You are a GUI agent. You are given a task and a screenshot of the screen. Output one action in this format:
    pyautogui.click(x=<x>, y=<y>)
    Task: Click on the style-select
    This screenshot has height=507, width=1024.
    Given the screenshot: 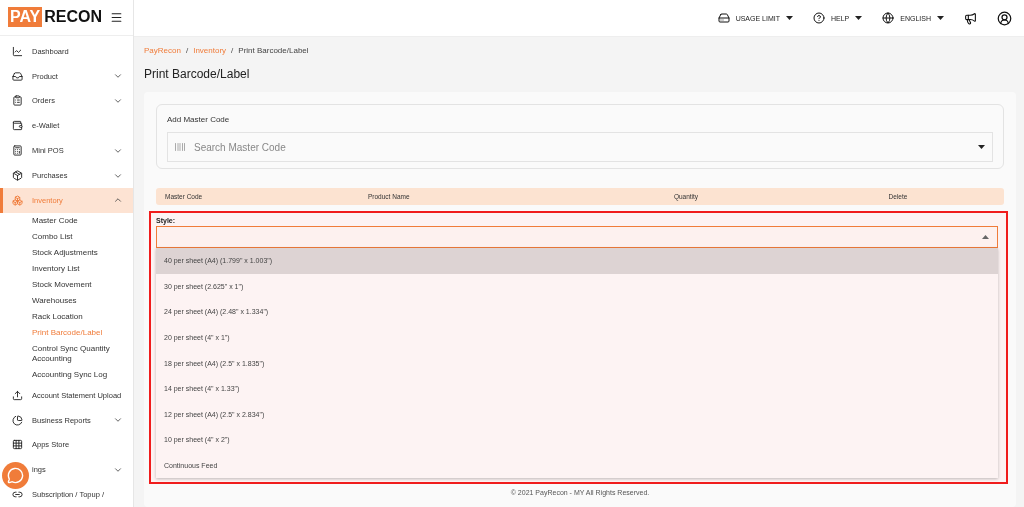 What is the action you would take?
    pyautogui.click(x=577, y=237)
    